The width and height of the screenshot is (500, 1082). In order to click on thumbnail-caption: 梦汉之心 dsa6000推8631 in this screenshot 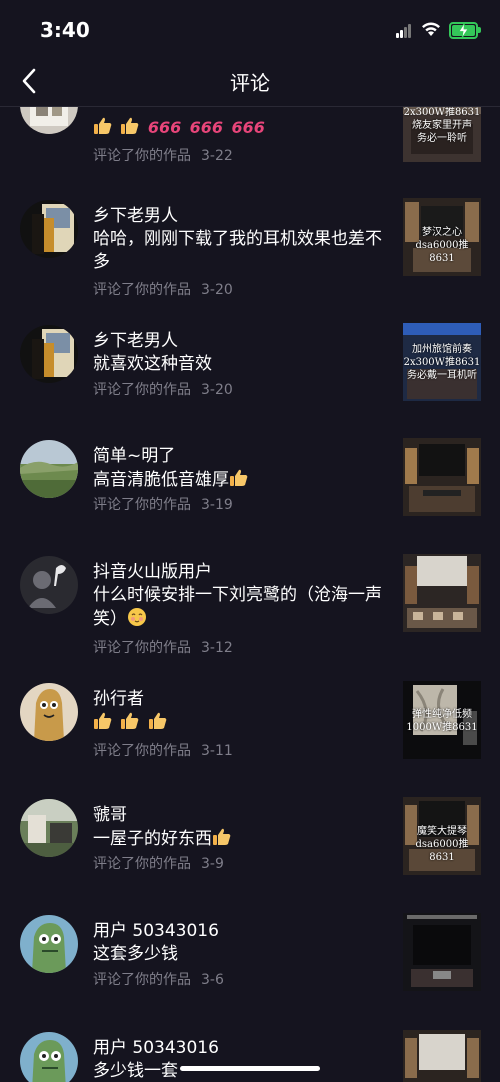, I will do `click(442, 245)`.